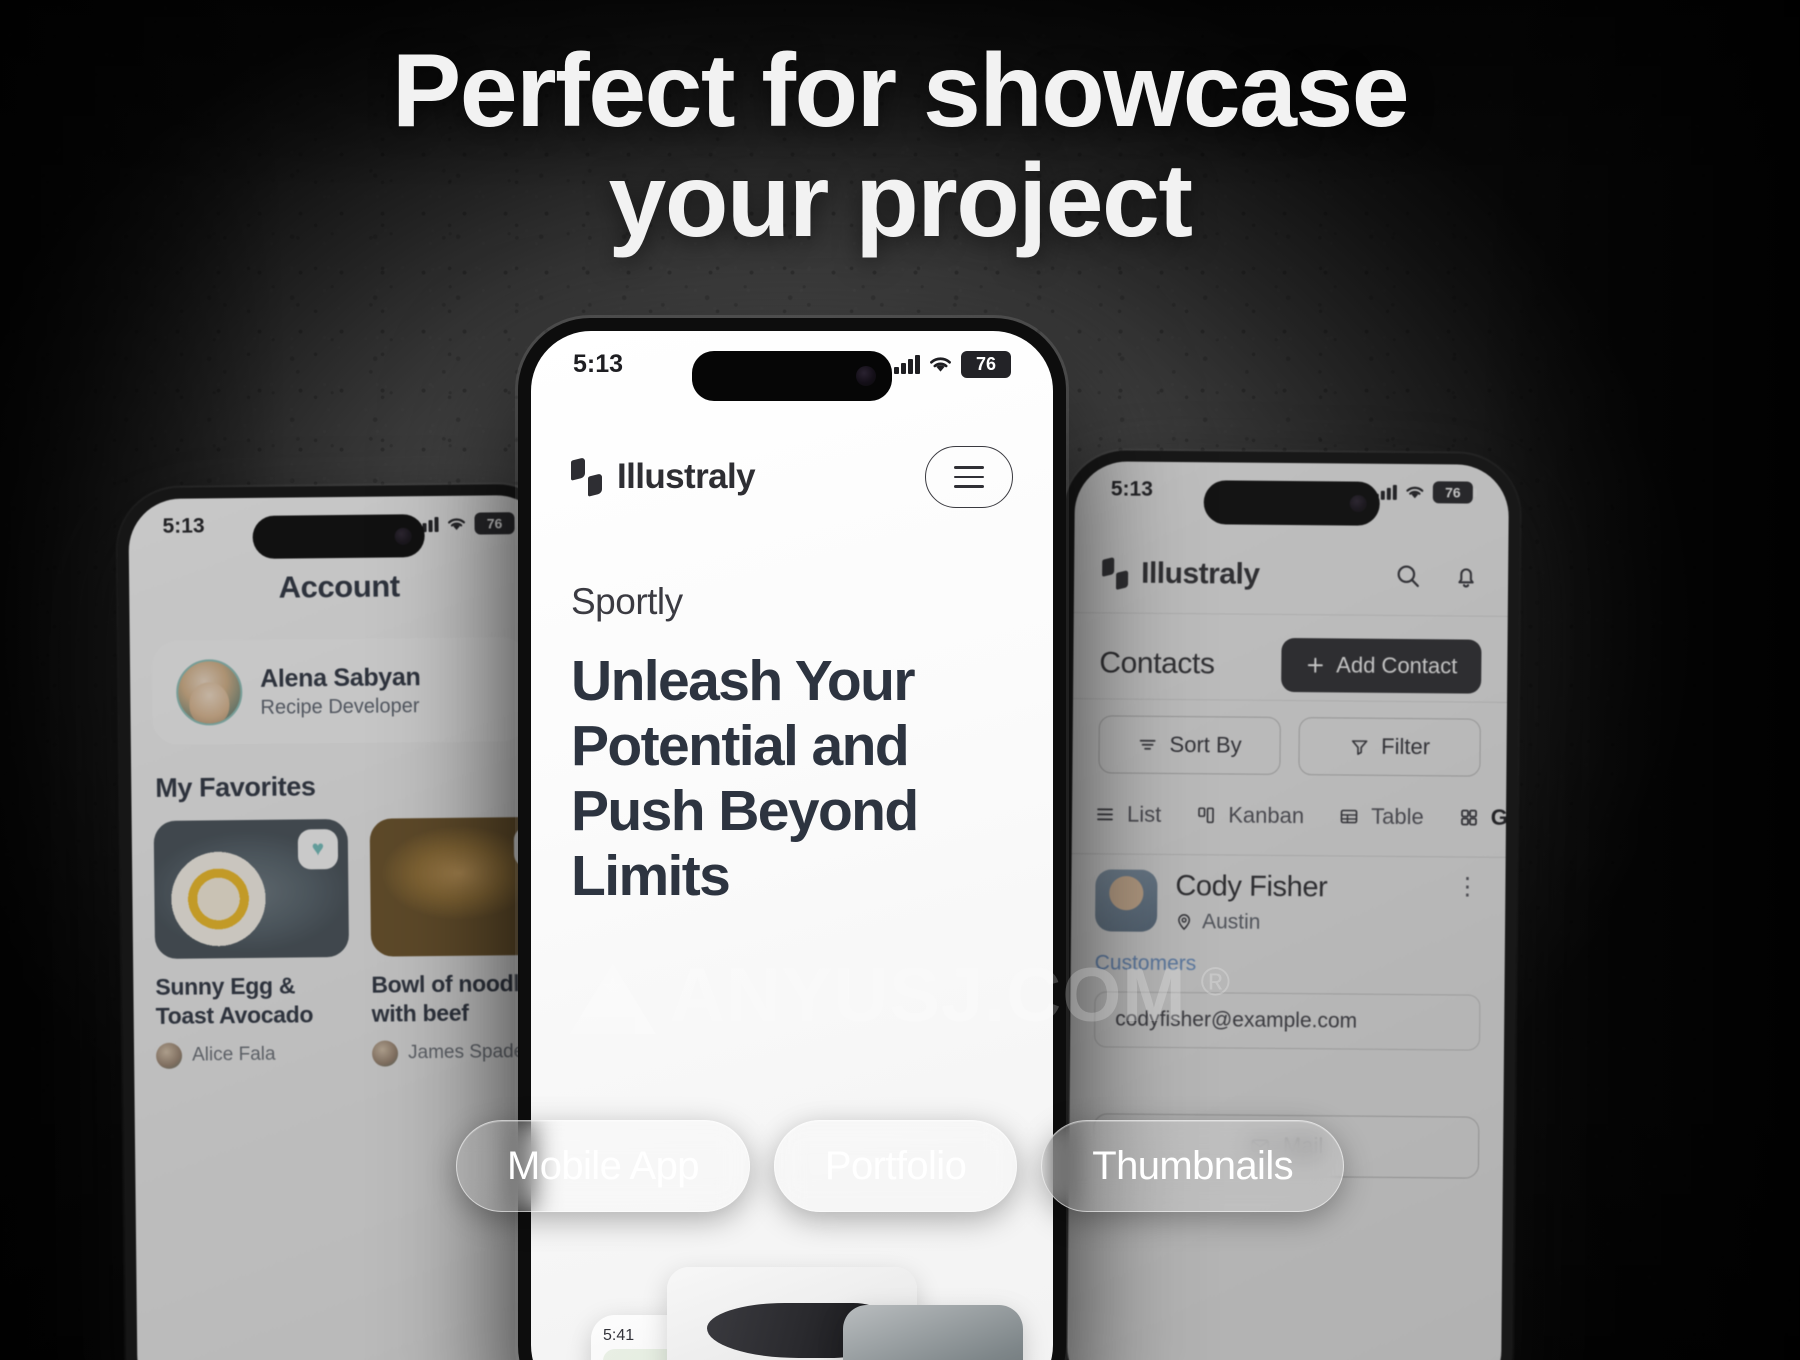 Image resolution: width=1800 pixels, height=1360 pixels. I want to click on sort-by-button: Sort By, so click(1189, 745).